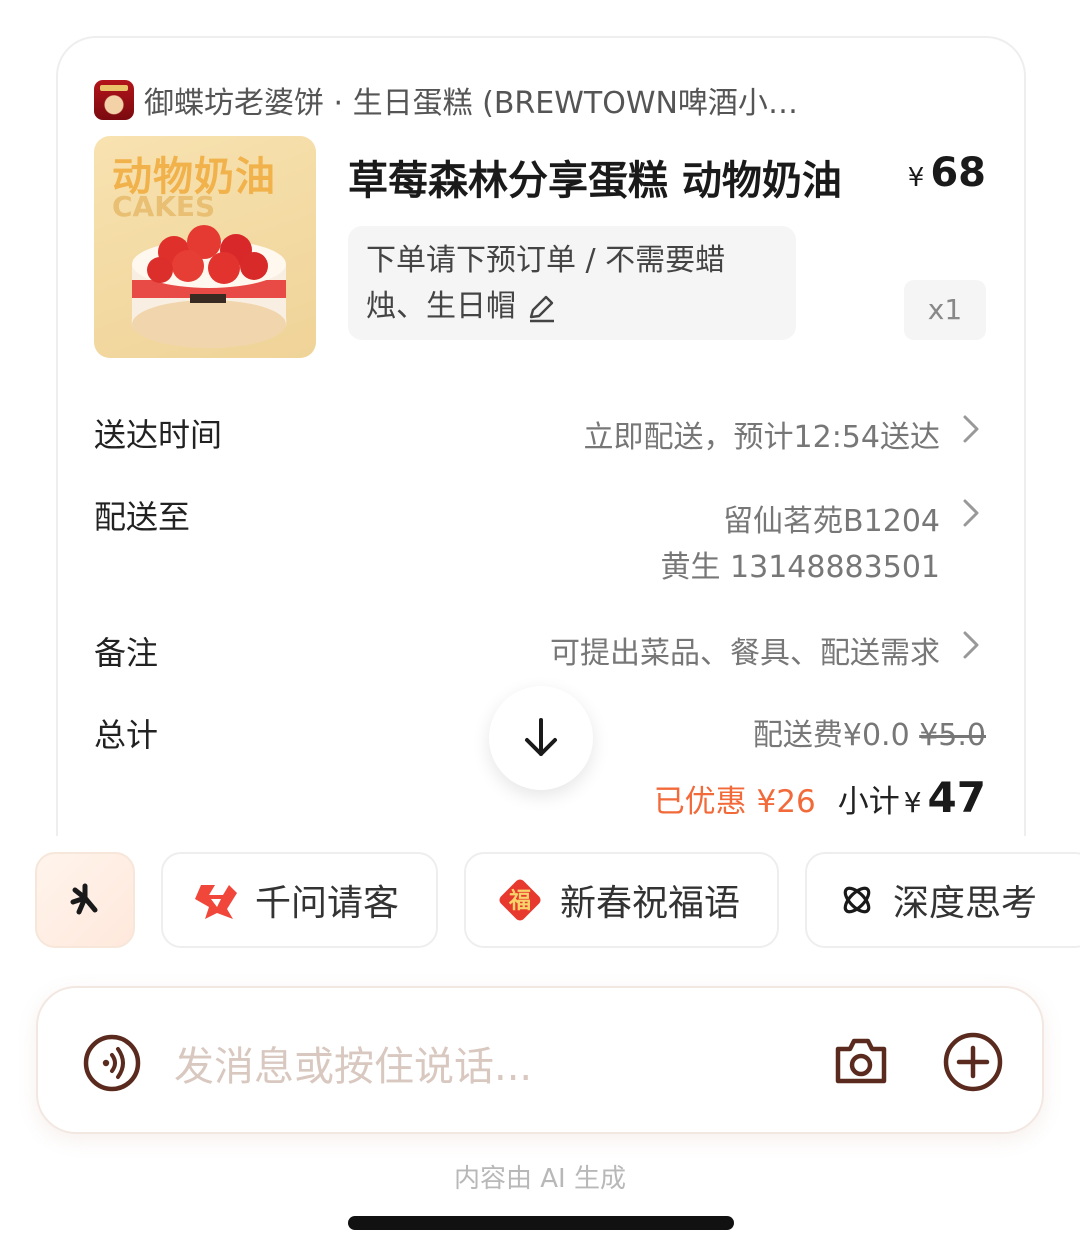 The height and width of the screenshot is (1251, 1080). I want to click on subtotal-currency: ¥, so click(912, 802).